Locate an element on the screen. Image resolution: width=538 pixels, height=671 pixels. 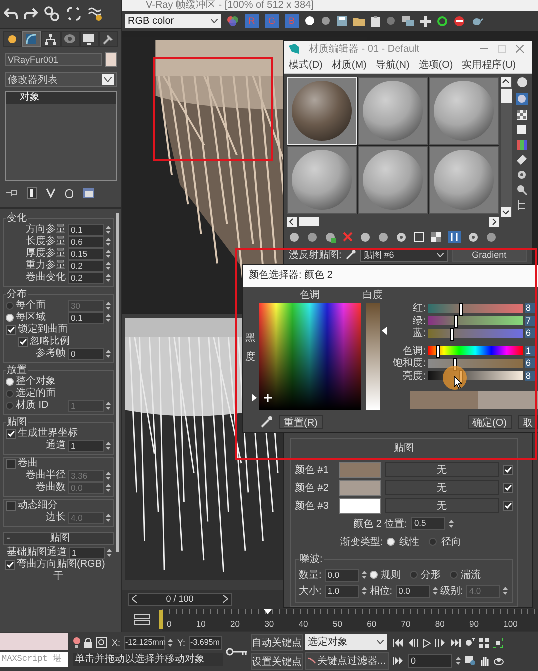
checkbox-label: 锁定到曲面 is located at coordinates (43, 330).